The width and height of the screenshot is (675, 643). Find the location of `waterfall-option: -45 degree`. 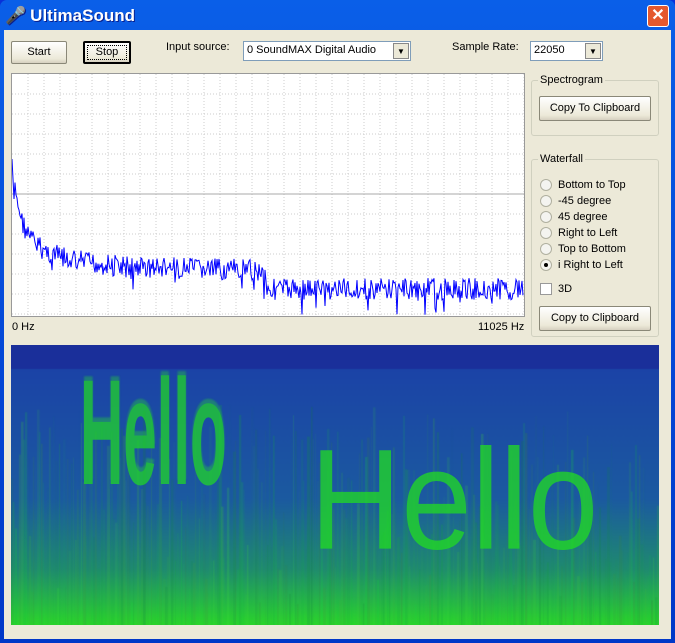

waterfall-option: -45 degree is located at coordinates (575, 201).